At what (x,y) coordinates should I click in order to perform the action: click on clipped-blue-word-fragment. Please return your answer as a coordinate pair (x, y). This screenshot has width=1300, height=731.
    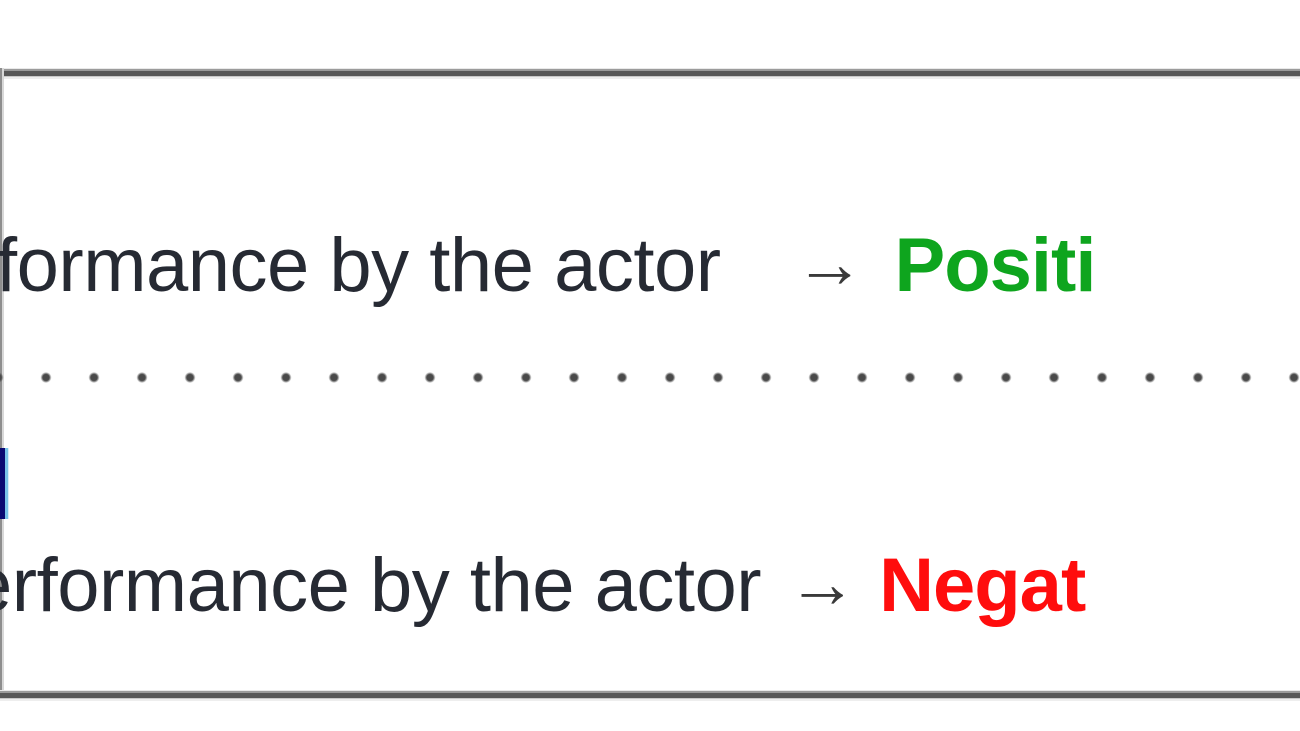
    Looking at the image, I should click on (4, 483).